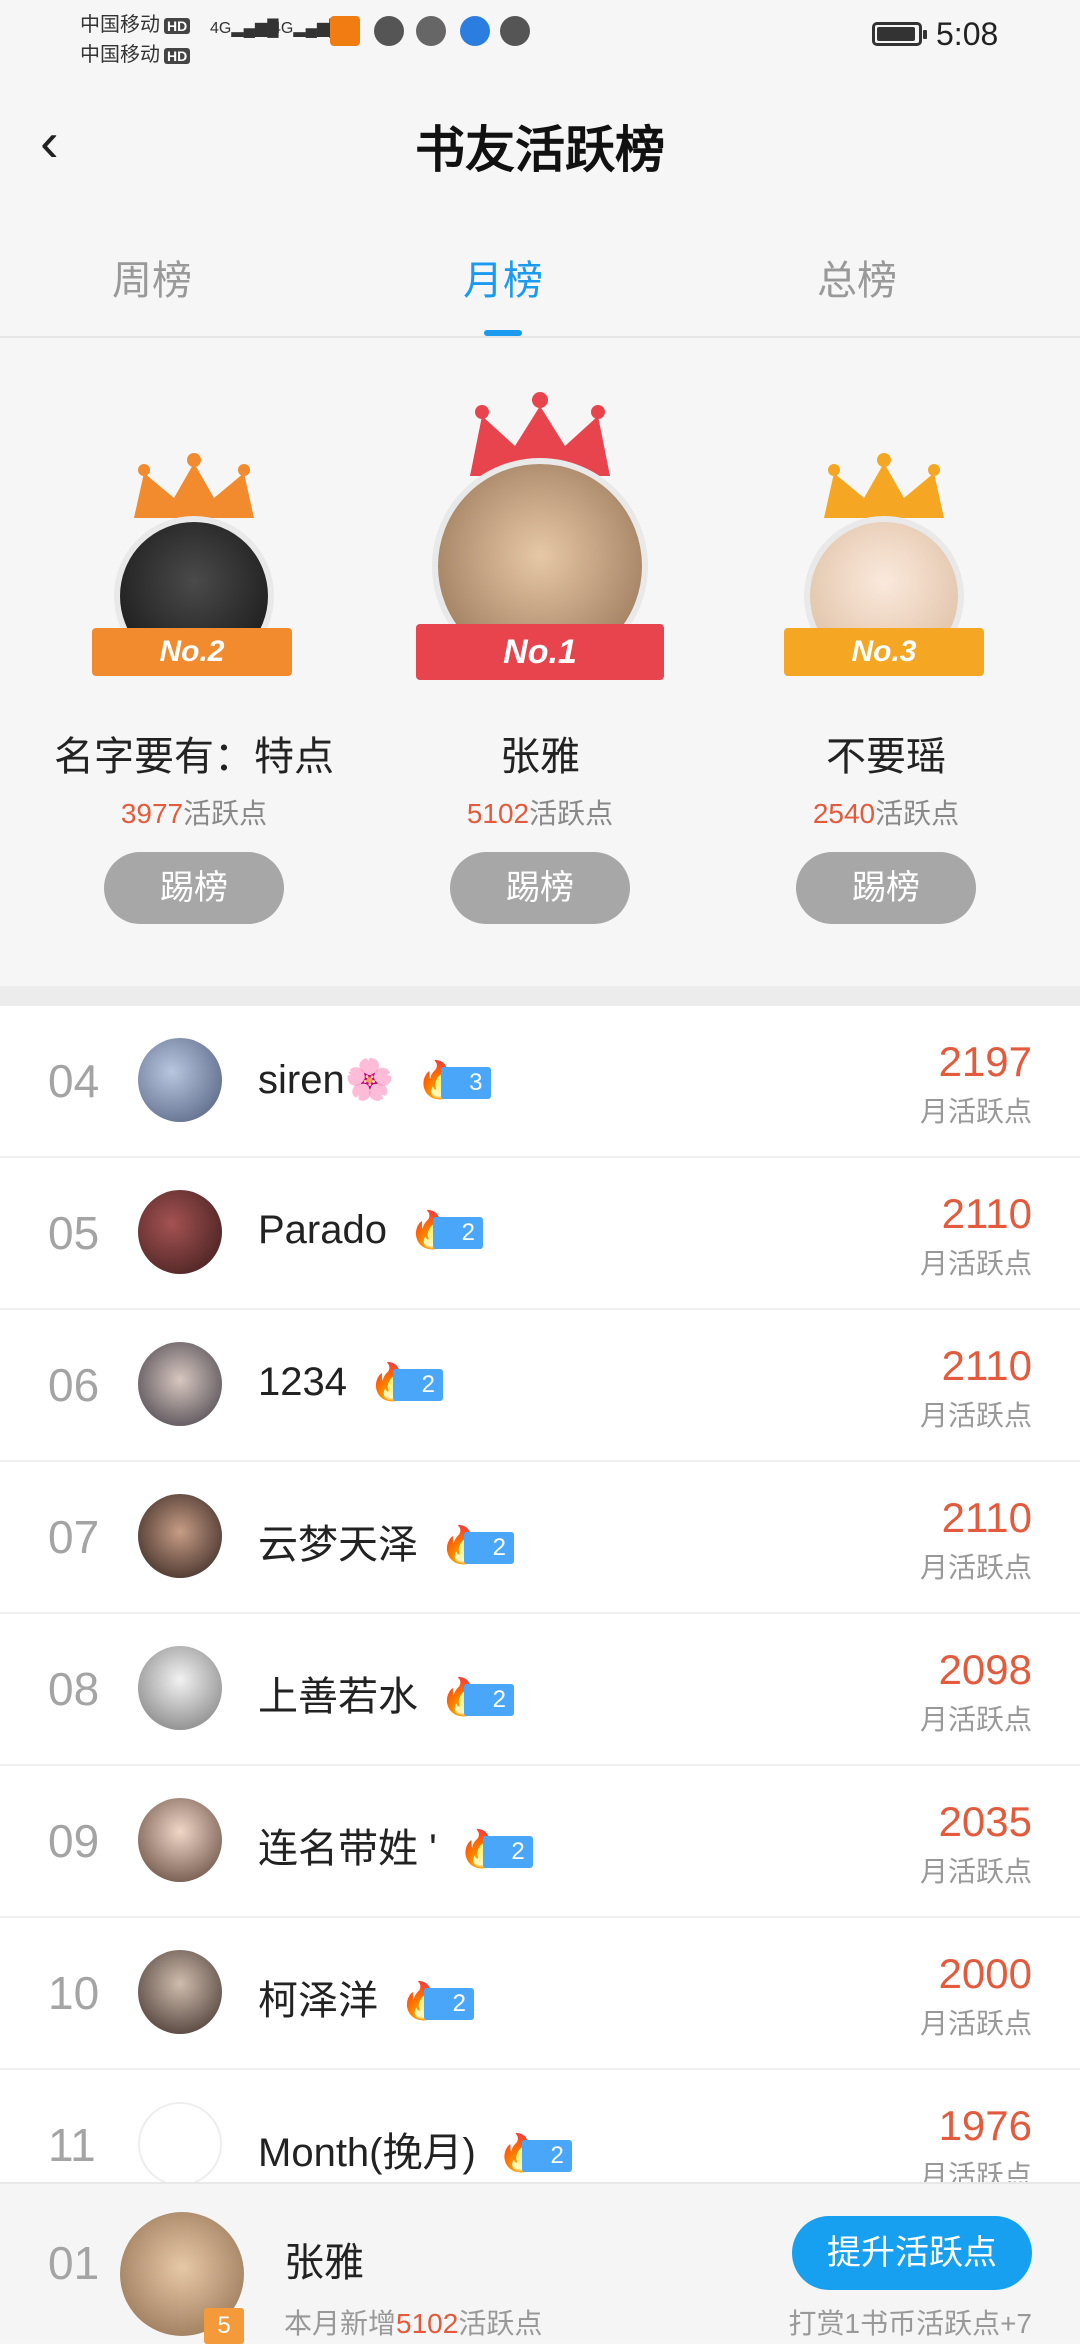  What do you see at coordinates (386, 1541) in the screenshot?
I see `user-name: 云梦天泽 🔥 2` at bounding box center [386, 1541].